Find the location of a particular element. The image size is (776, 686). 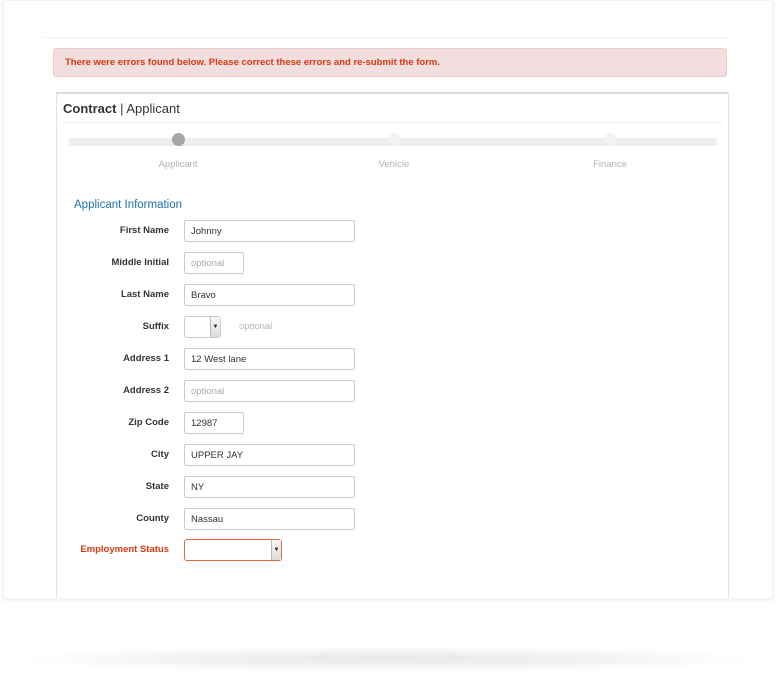

floor-shadow is located at coordinates (388, 659).